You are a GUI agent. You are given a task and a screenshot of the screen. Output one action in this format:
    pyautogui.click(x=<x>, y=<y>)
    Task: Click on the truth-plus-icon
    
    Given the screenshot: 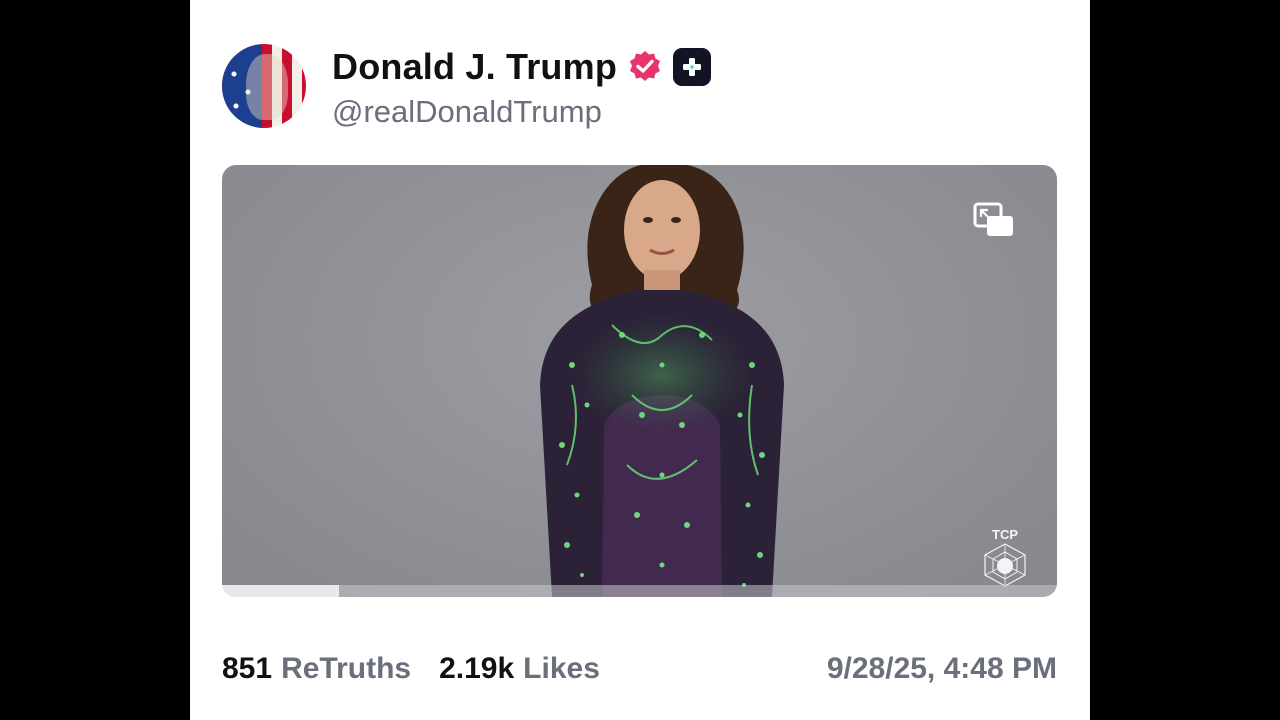 What is the action you would take?
    pyautogui.click(x=692, y=67)
    